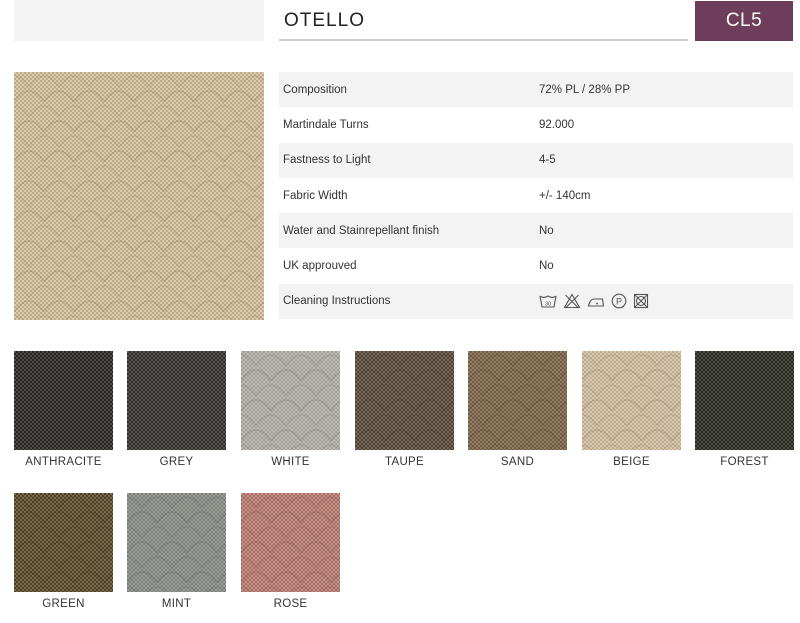 The image size is (800, 623). What do you see at coordinates (290, 604) in the screenshot?
I see `swatch-label: ROSE` at bounding box center [290, 604].